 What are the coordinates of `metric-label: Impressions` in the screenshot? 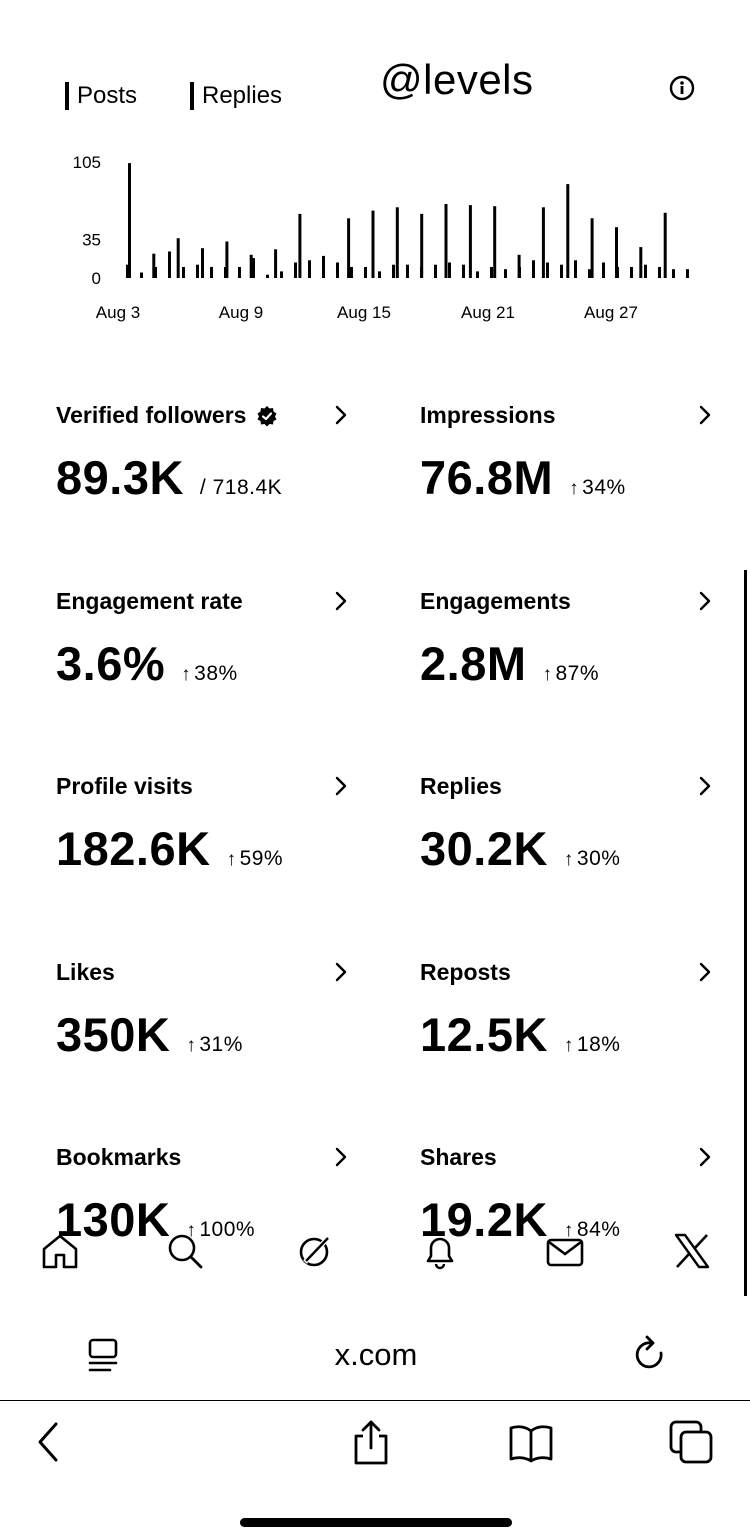 It's located at (488, 415).